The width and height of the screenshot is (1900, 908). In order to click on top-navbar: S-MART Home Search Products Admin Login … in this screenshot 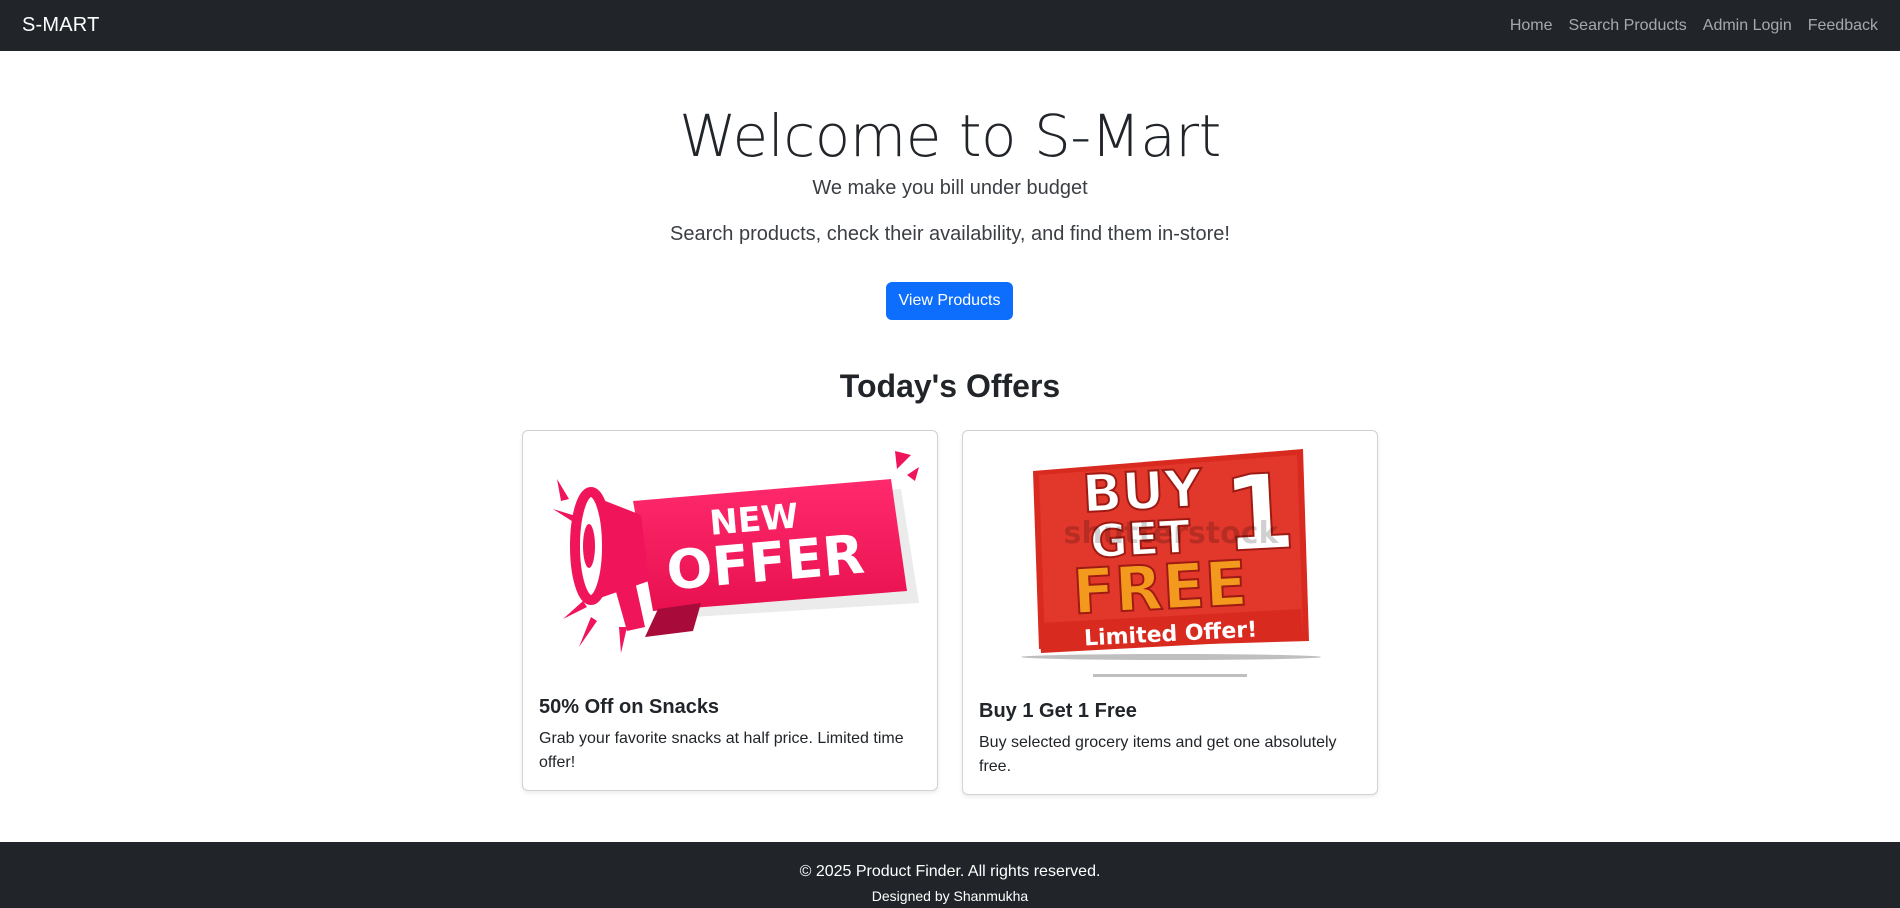, I will do `click(950, 25)`.